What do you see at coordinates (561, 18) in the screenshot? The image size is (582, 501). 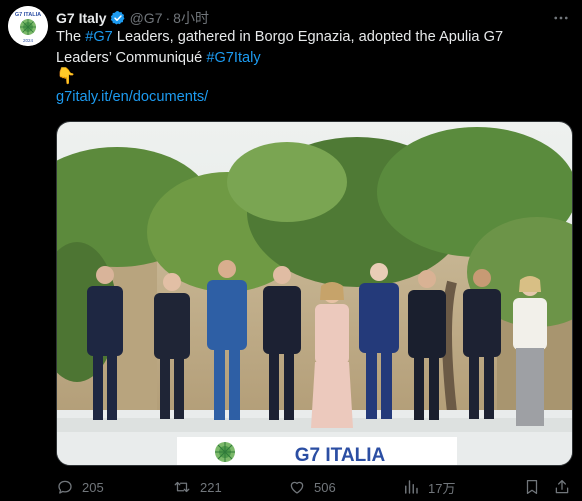 I see `more-icon` at bounding box center [561, 18].